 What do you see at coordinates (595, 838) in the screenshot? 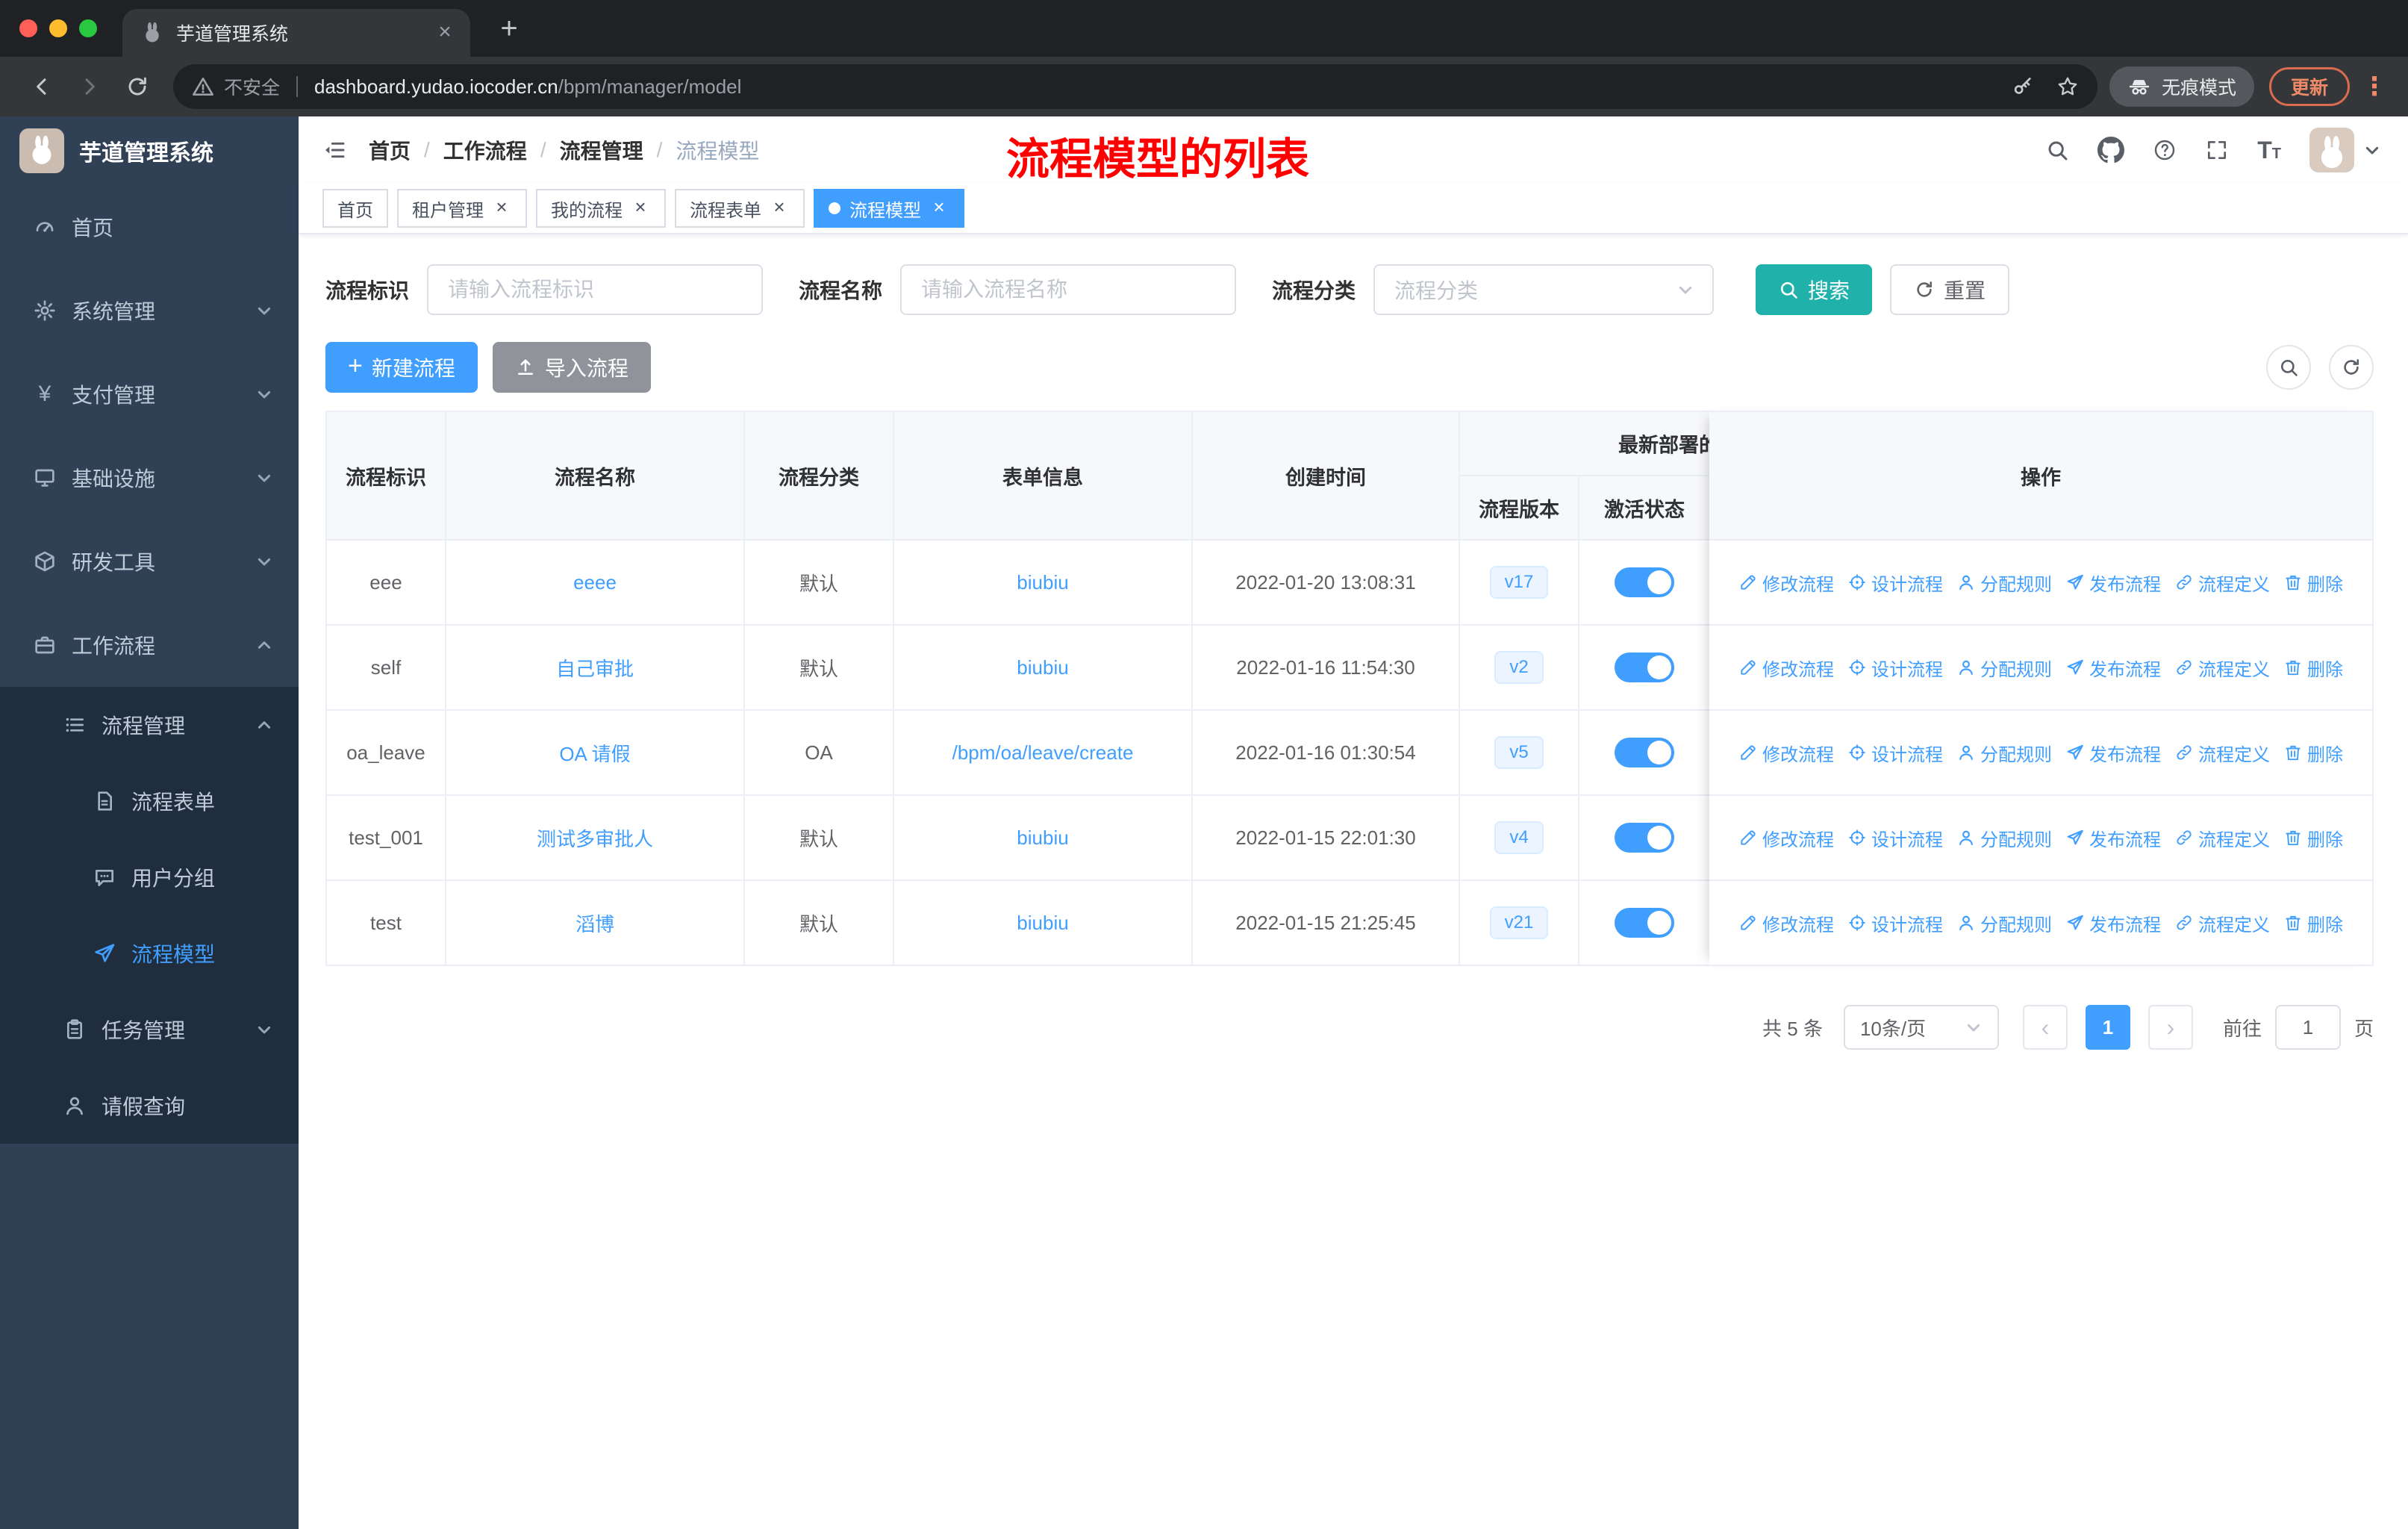
I see `process-name-link: 测试多审批人` at bounding box center [595, 838].